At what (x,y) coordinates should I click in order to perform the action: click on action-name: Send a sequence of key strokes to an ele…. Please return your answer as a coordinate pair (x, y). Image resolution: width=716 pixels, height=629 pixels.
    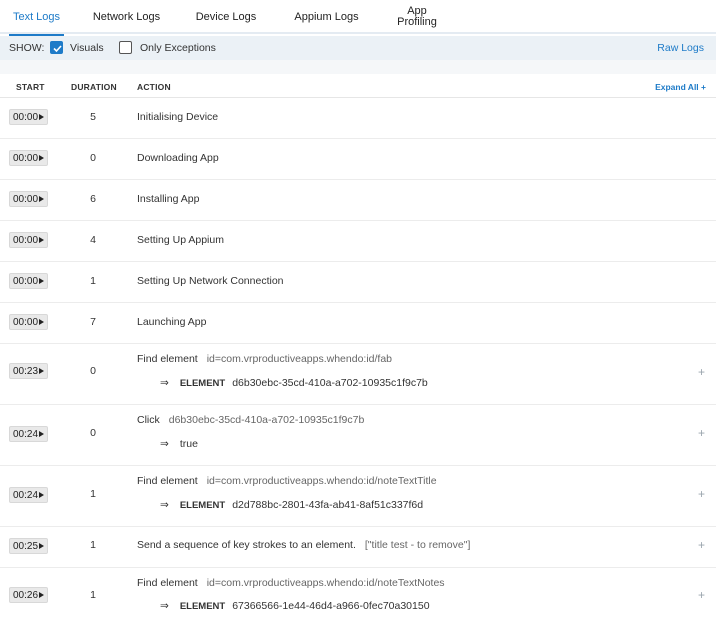
    Looking at the image, I should click on (246, 545).